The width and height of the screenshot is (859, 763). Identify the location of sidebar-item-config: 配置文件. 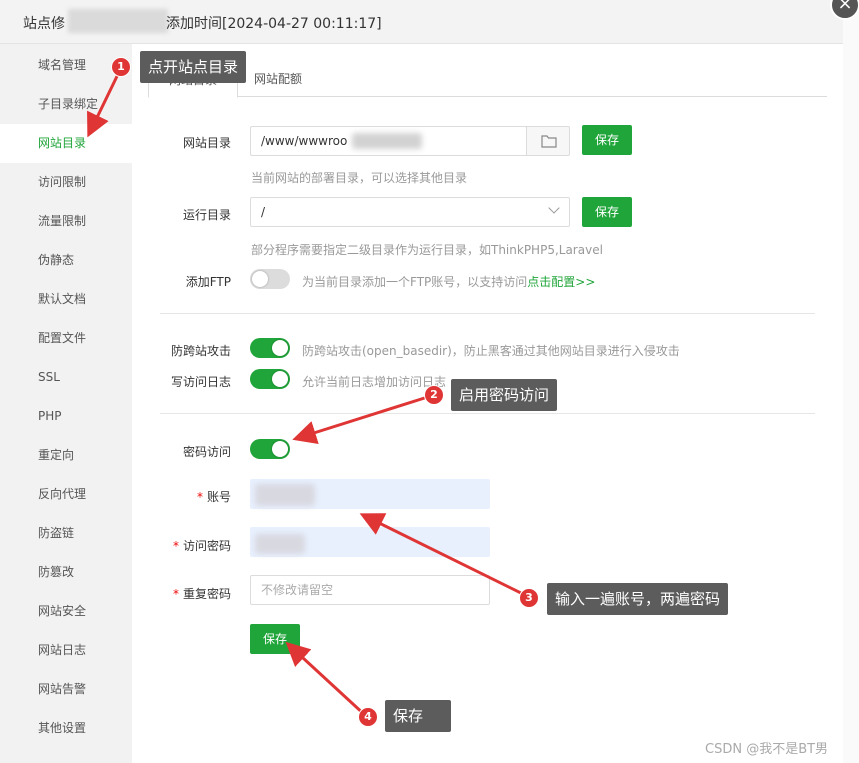
(66, 338).